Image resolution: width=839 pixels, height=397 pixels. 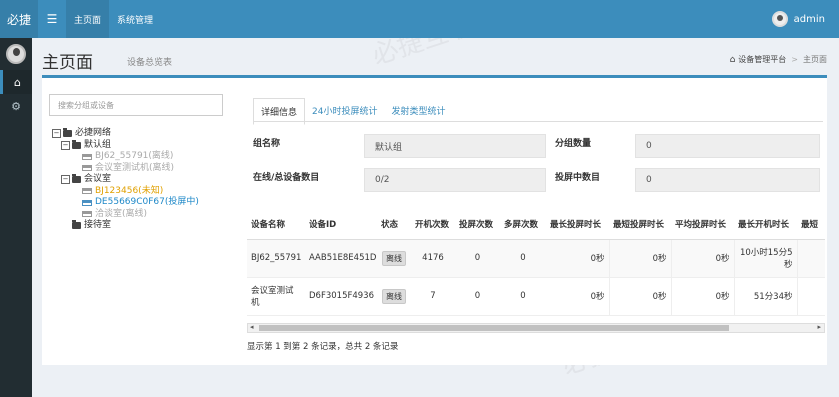 I want to click on column-header: 投屏次数, so click(x=477, y=224).